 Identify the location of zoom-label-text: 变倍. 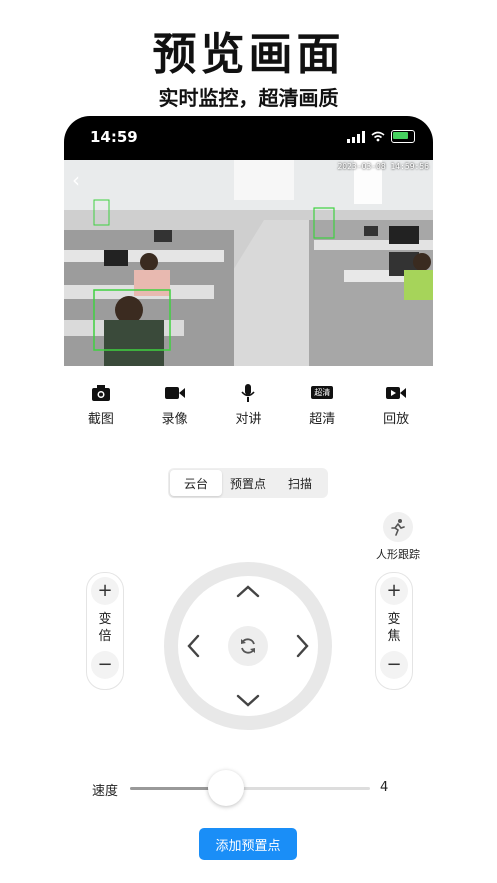
(105, 628).